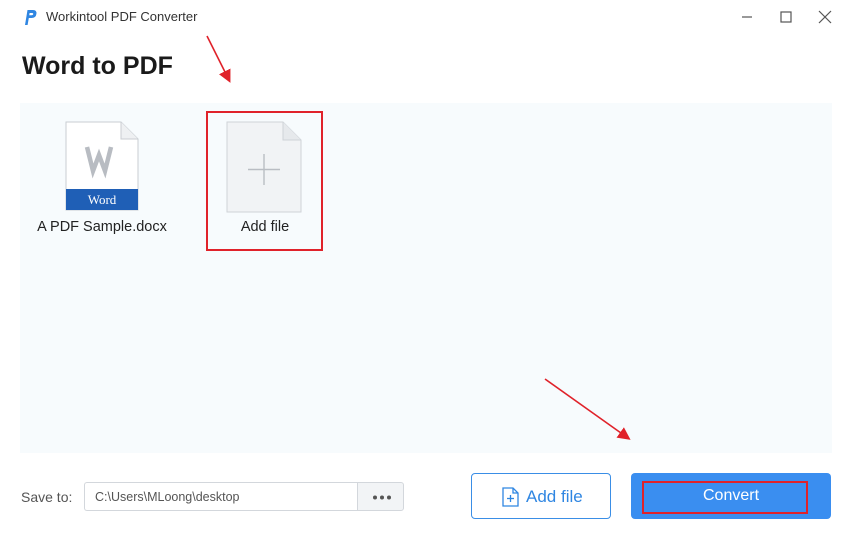 The height and width of the screenshot is (540, 852). I want to click on file-item: Word A PDF Sample.docx, so click(102, 185).